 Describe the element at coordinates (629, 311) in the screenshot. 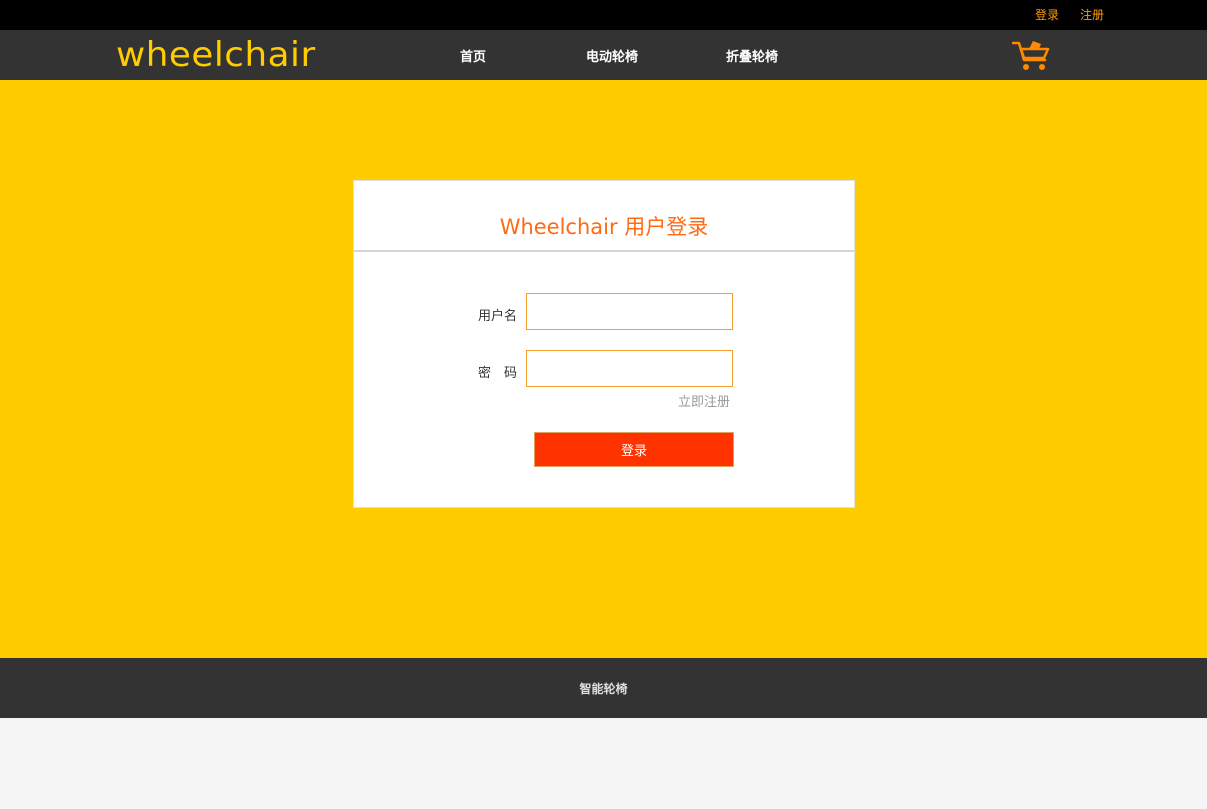

I see `username-input` at that location.